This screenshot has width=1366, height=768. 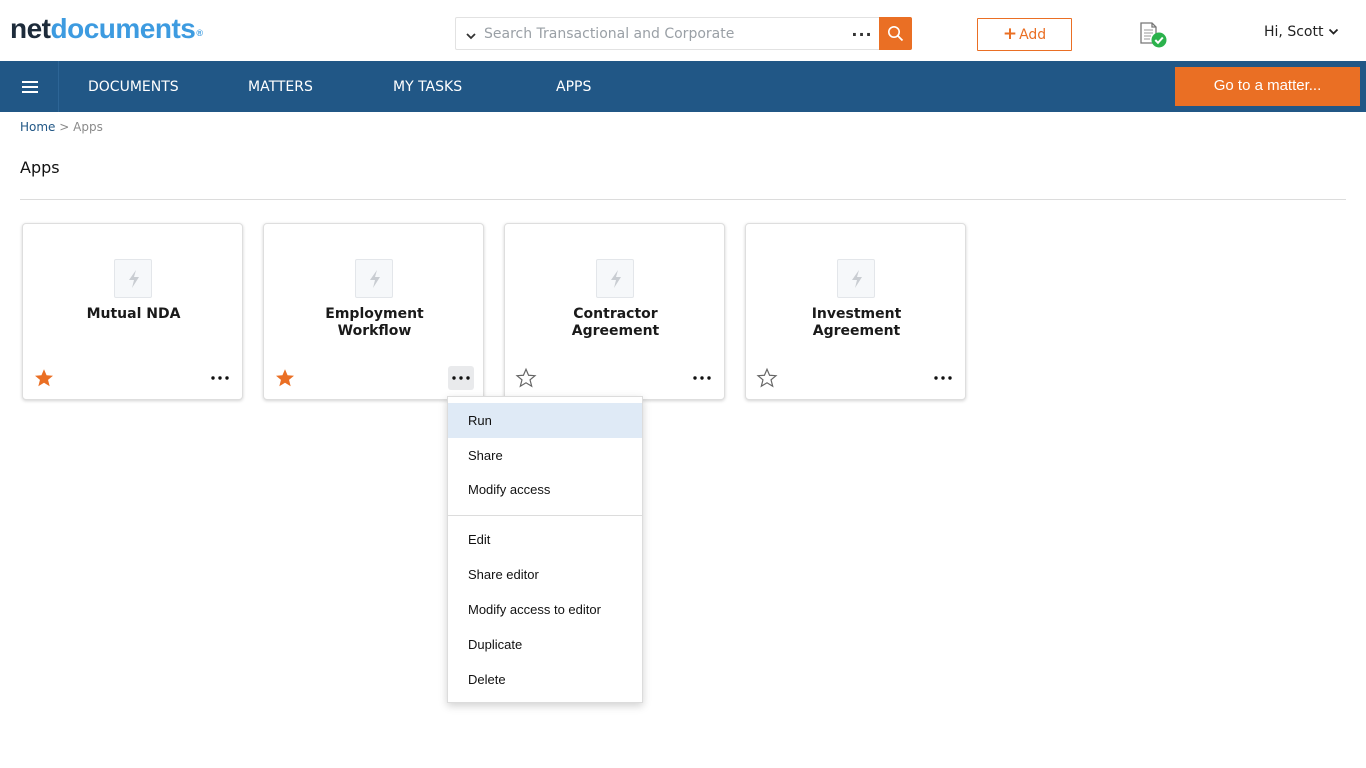 I want to click on app-name: Mutual NDA, so click(x=133, y=314).